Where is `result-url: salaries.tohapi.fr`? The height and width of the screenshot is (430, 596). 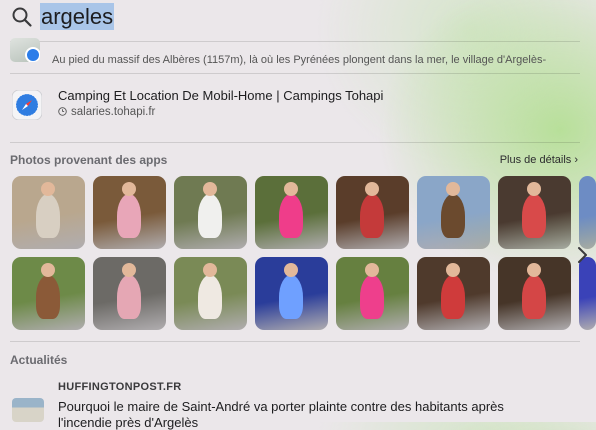 result-url: salaries.tohapi.fr is located at coordinates (106, 112).